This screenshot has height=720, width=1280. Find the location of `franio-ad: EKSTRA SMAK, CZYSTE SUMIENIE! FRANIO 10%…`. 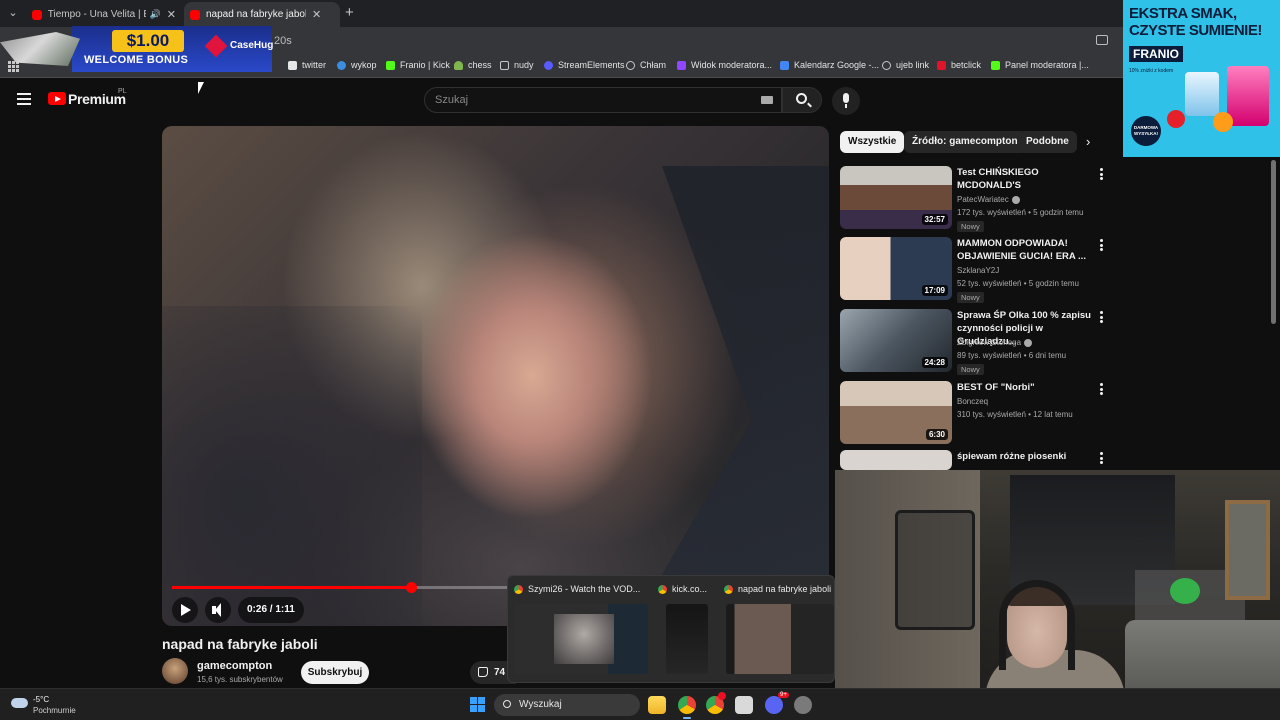

franio-ad: EKSTRA SMAK, CZYSTE SUMIENIE! FRANIO 10%… is located at coordinates (1201, 78).